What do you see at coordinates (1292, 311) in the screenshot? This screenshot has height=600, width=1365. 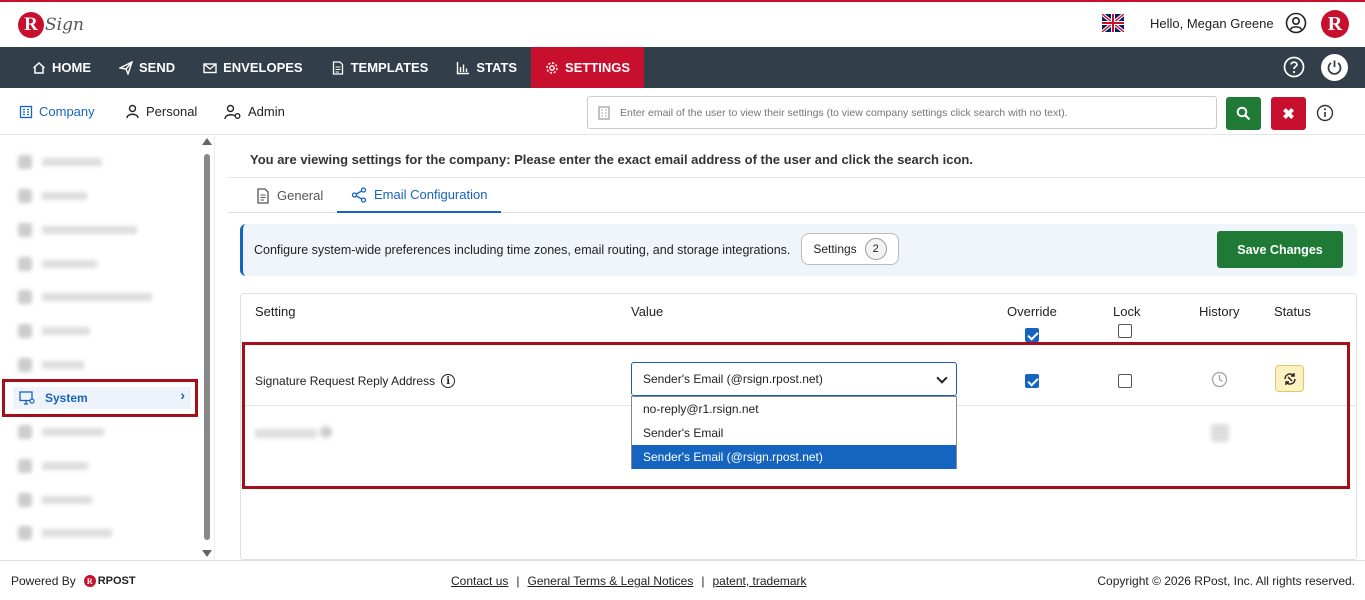 I see `column-header-status: Status` at bounding box center [1292, 311].